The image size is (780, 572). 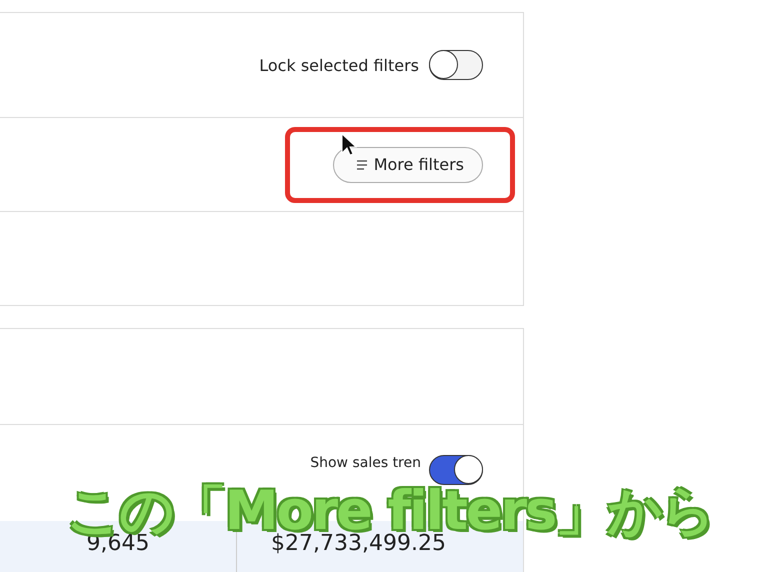 What do you see at coordinates (456, 65) in the screenshot?
I see `lock-filters-toggle` at bounding box center [456, 65].